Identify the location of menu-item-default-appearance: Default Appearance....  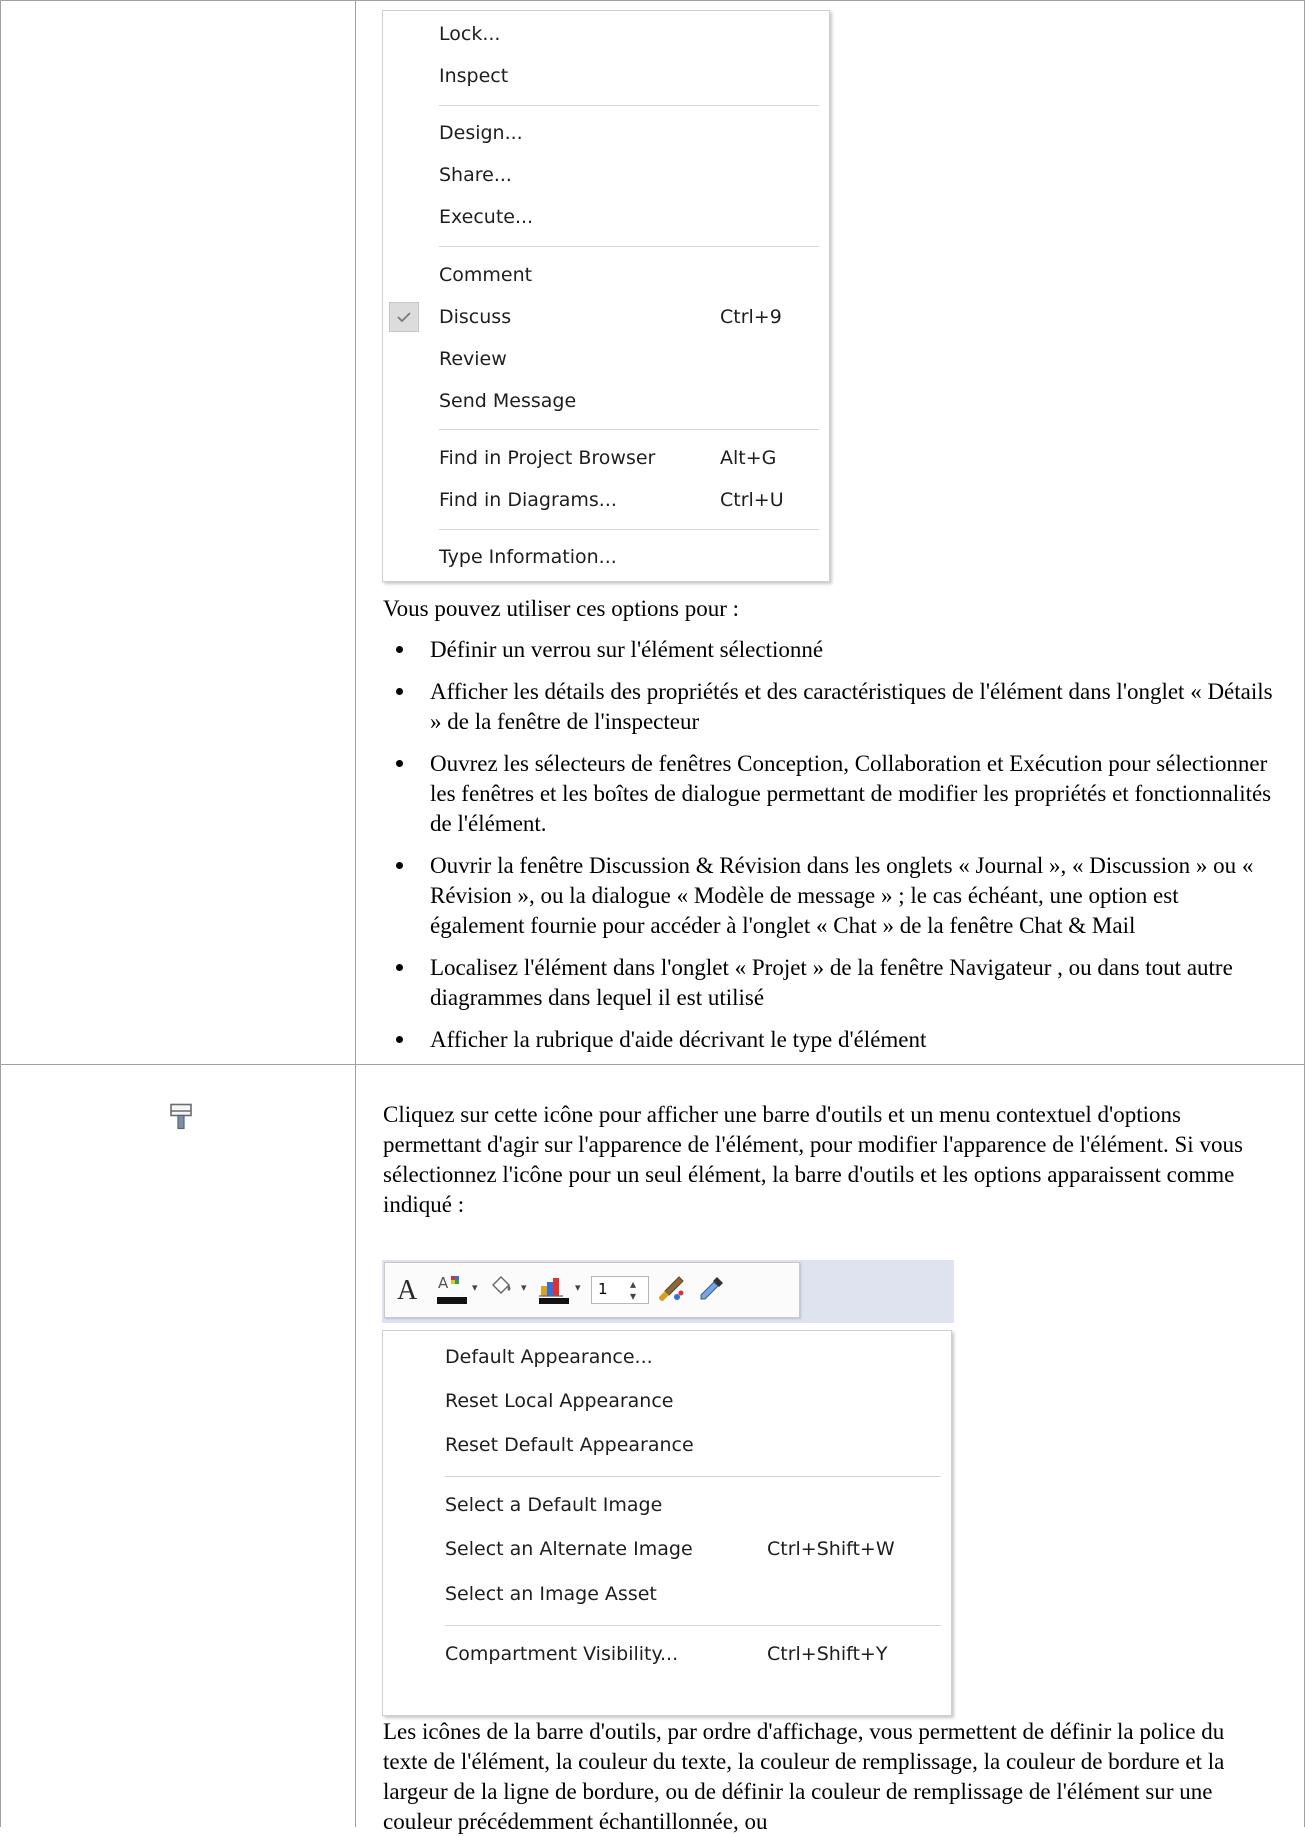
(667, 1357).